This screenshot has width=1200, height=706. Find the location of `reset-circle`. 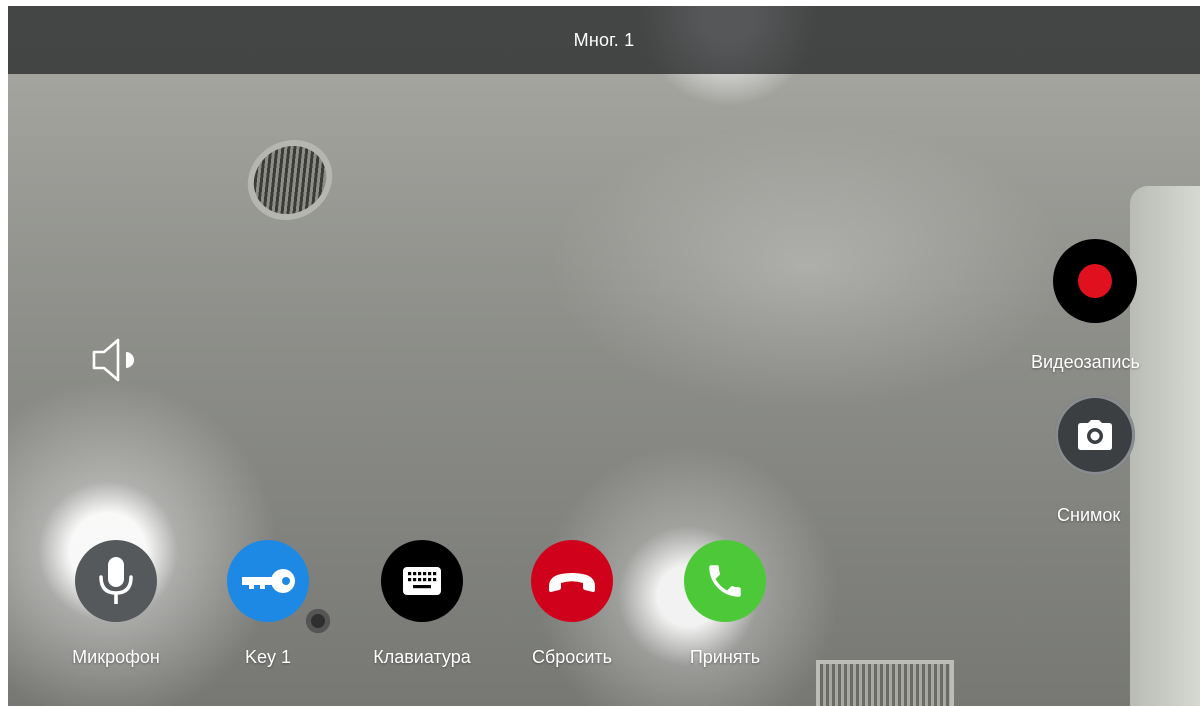

reset-circle is located at coordinates (572, 581).